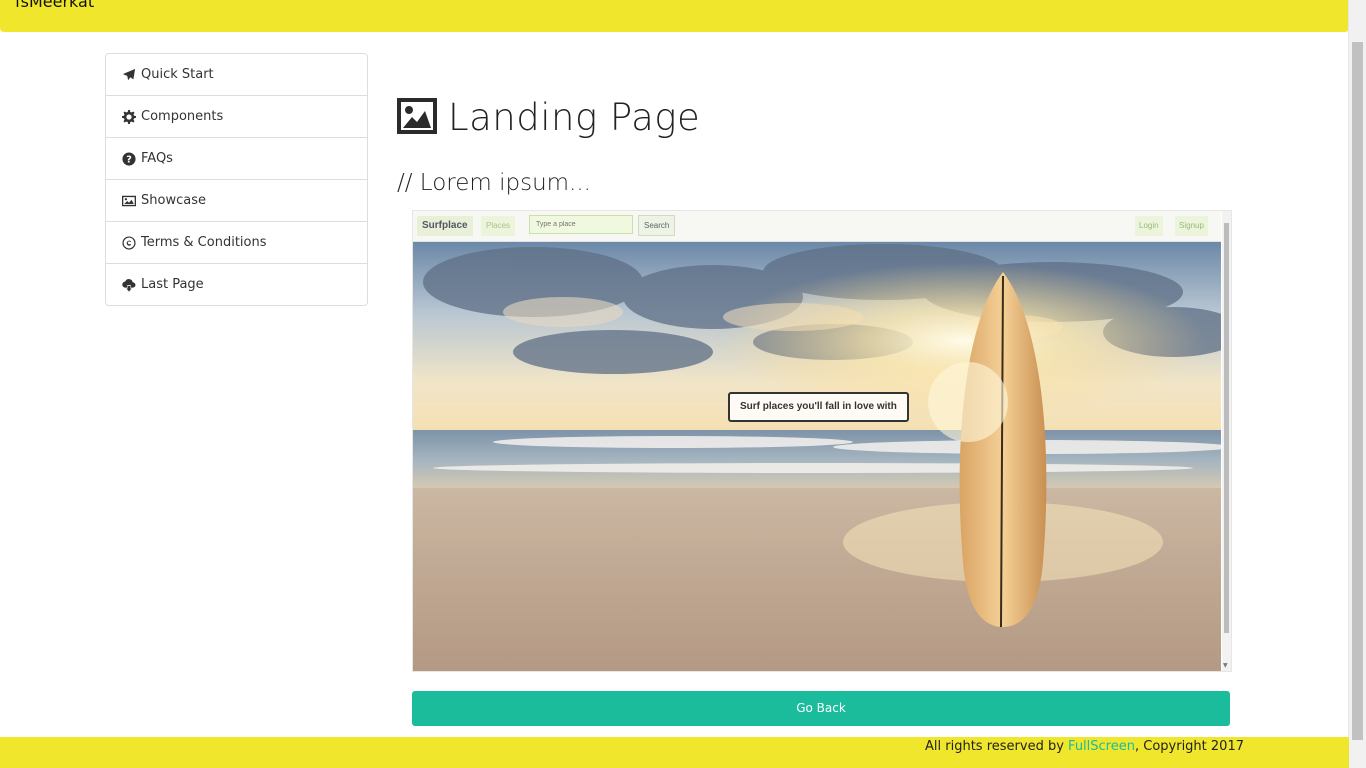 The image size is (1366, 768). Describe the element at coordinates (236, 201) in the screenshot. I see `sidebar-item-showcase: Showcase` at that location.